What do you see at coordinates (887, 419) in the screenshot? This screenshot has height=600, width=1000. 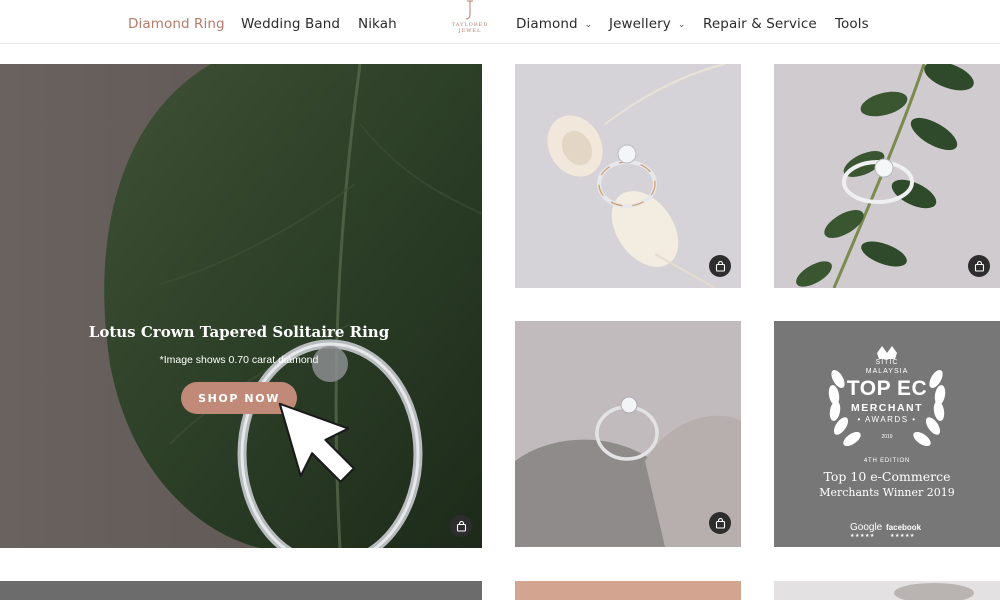 I see `award-line3: • AWARDS •` at bounding box center [887, 419].